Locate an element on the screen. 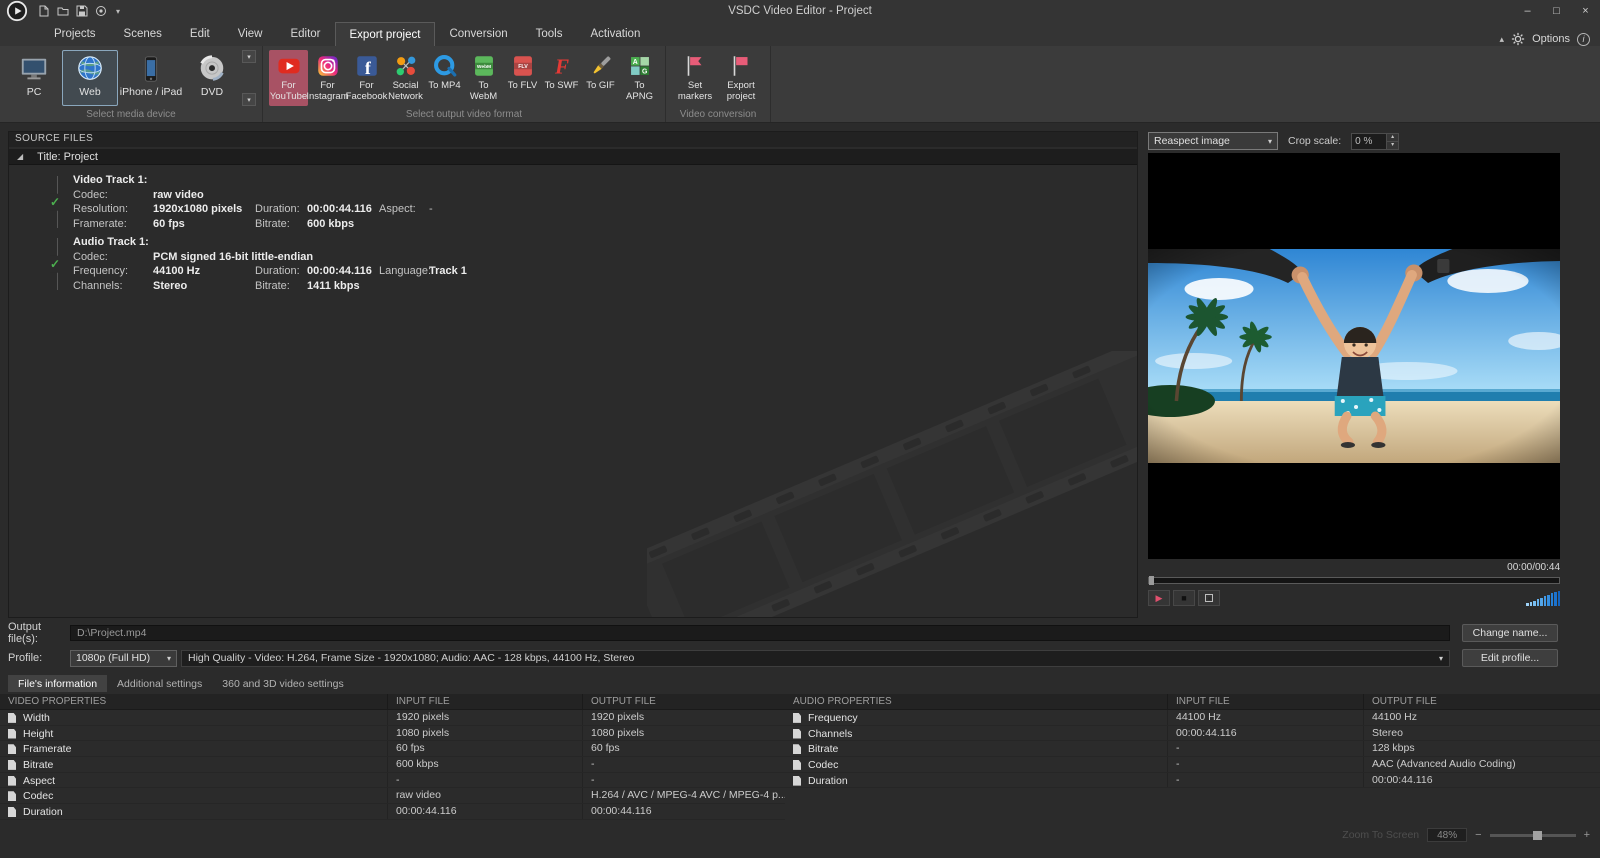  table-row: Codec - AAC (Advanced Audio Coding) is located at coordinates (1192, 765).